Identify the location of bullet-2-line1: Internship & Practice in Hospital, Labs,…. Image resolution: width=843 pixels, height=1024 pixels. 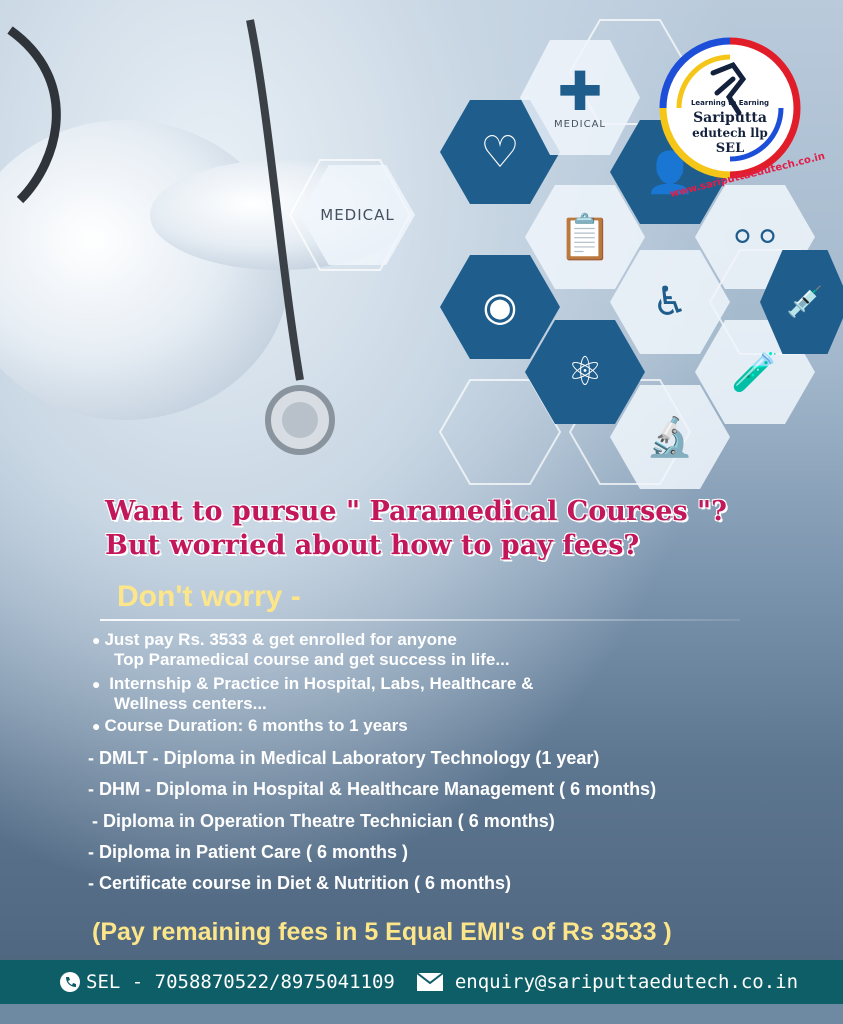
(321, 683).